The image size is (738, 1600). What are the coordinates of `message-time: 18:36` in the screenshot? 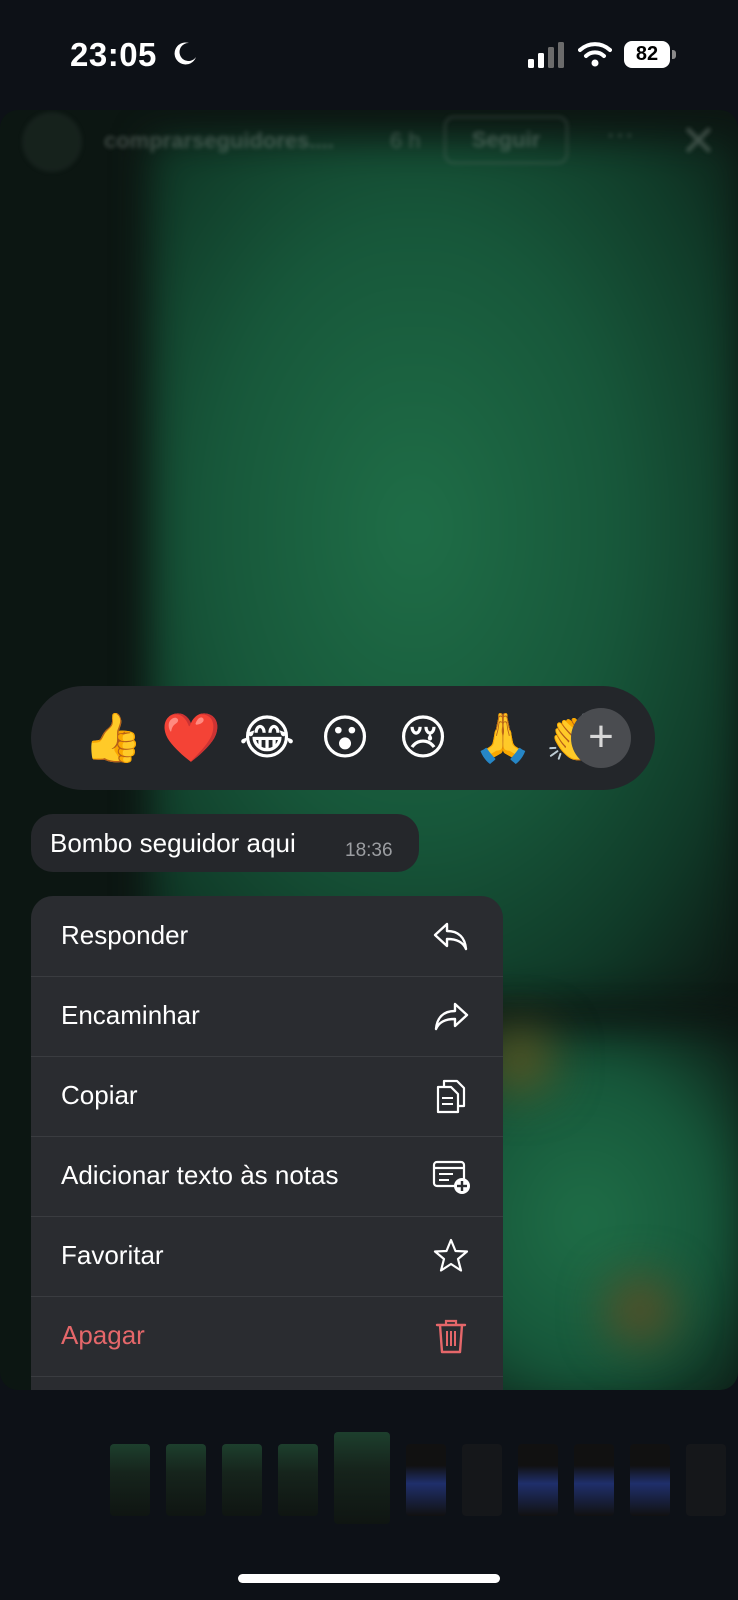 It's located at (369, 850).